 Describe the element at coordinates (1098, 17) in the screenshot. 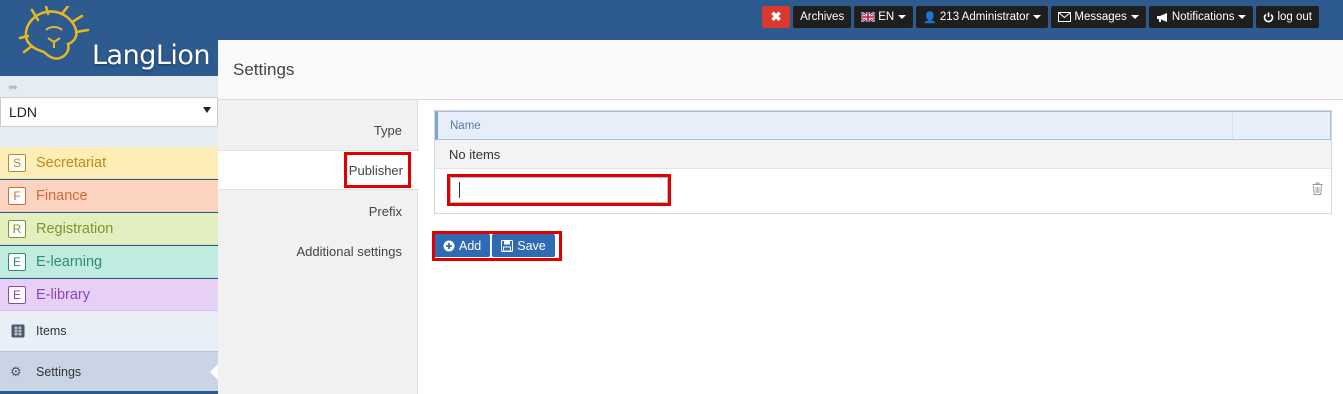

I see `messages-menu: Messages` at that location.